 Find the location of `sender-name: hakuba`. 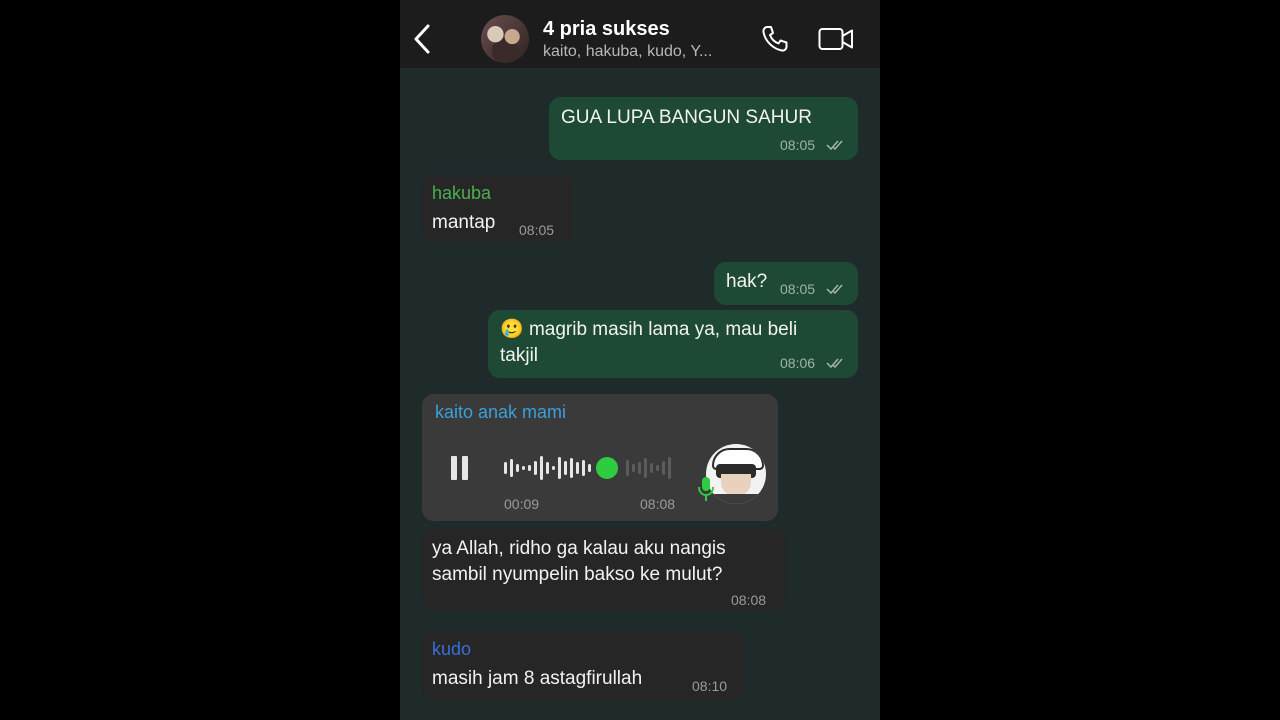

sender-name: hakuba is located at coordinates (461, 193).